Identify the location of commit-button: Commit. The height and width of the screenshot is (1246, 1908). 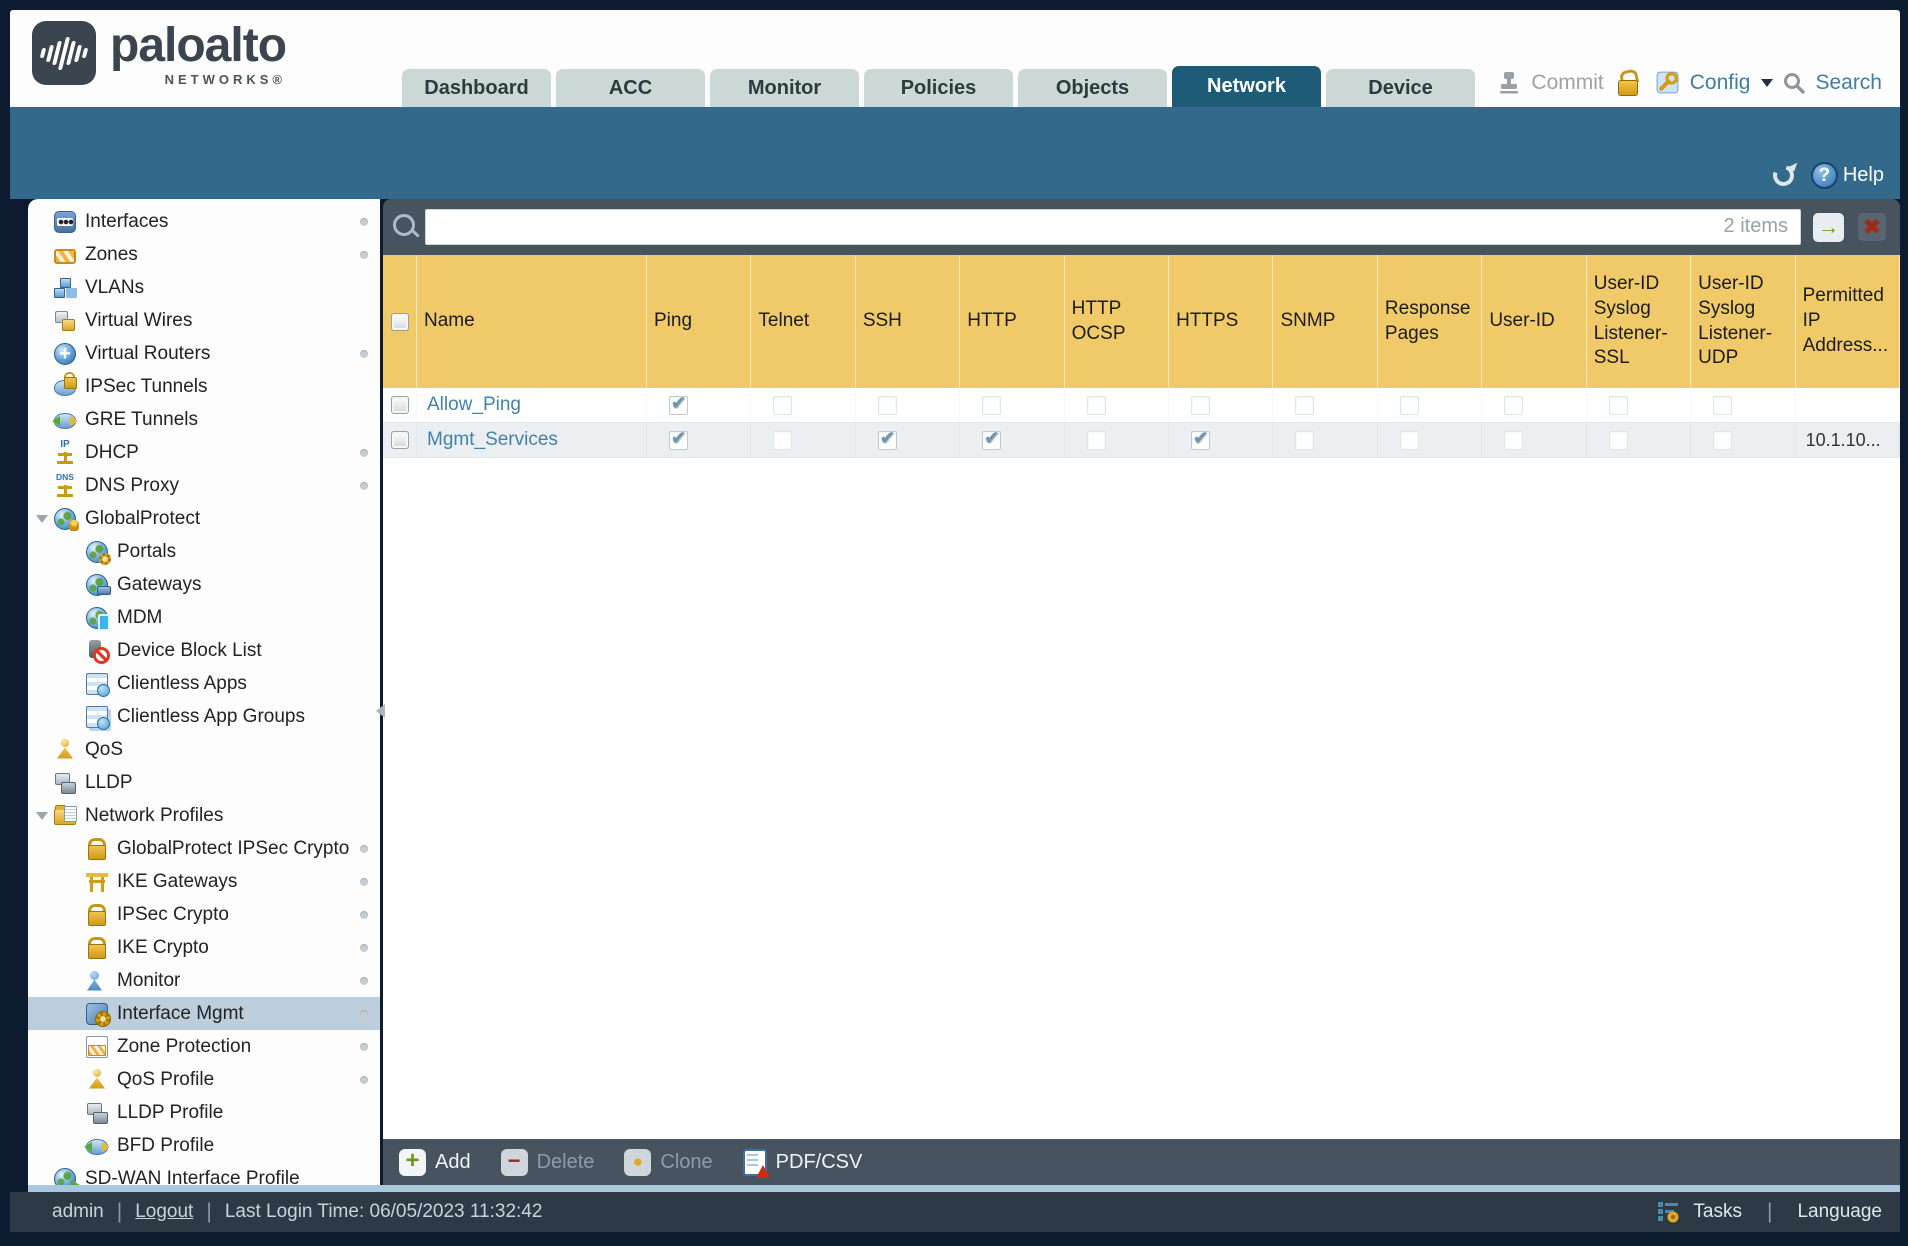
(1567, 83).